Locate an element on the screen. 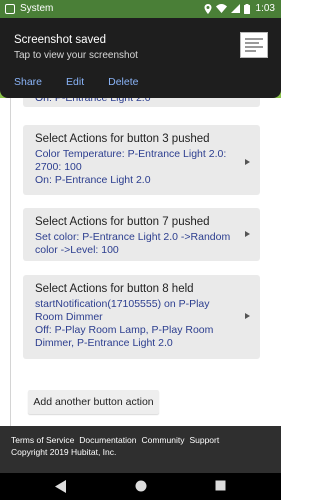 This screenshot has width=320, height=500. screenshot-icon is located at coordinates (10, 9).